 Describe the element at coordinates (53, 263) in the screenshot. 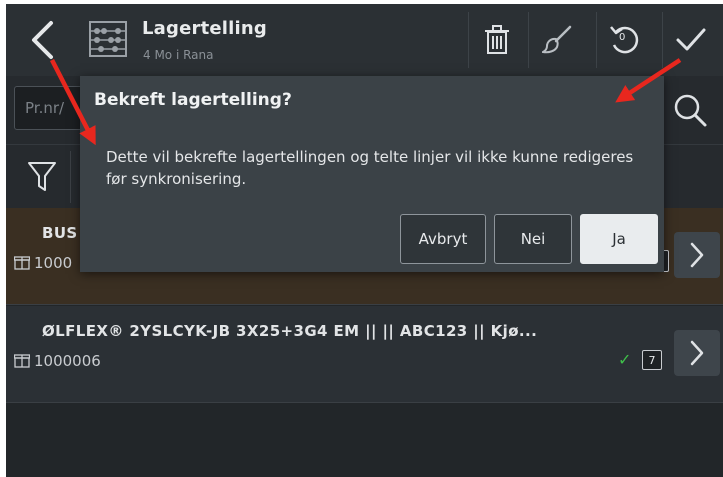

I see `item-id: 1000` at that location.